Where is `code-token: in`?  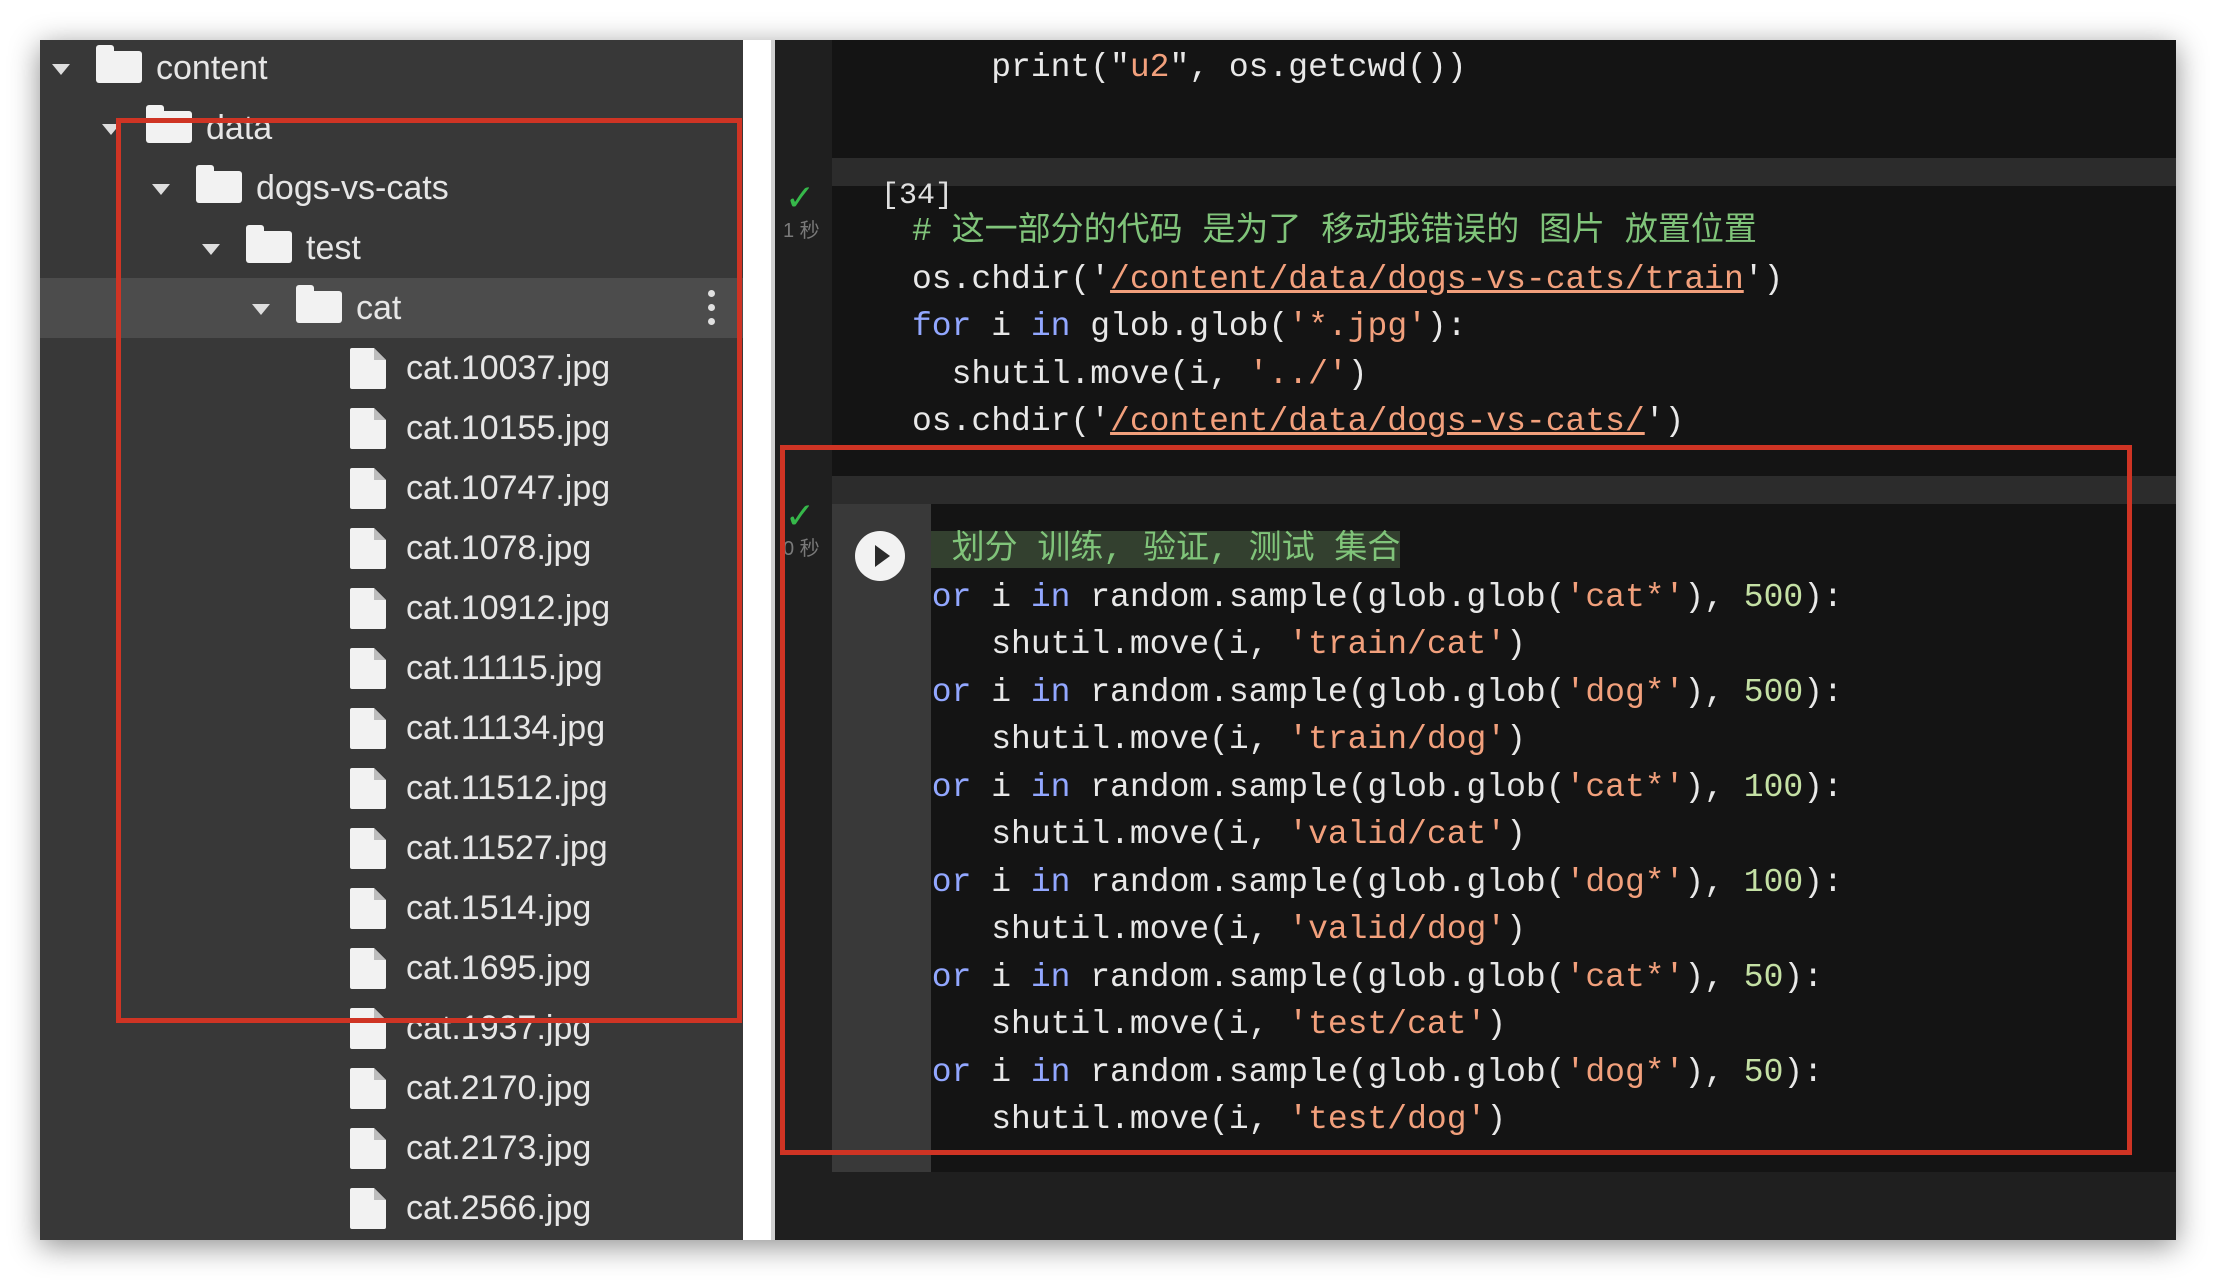
code-token: in is located at coordinates (1050, 326).